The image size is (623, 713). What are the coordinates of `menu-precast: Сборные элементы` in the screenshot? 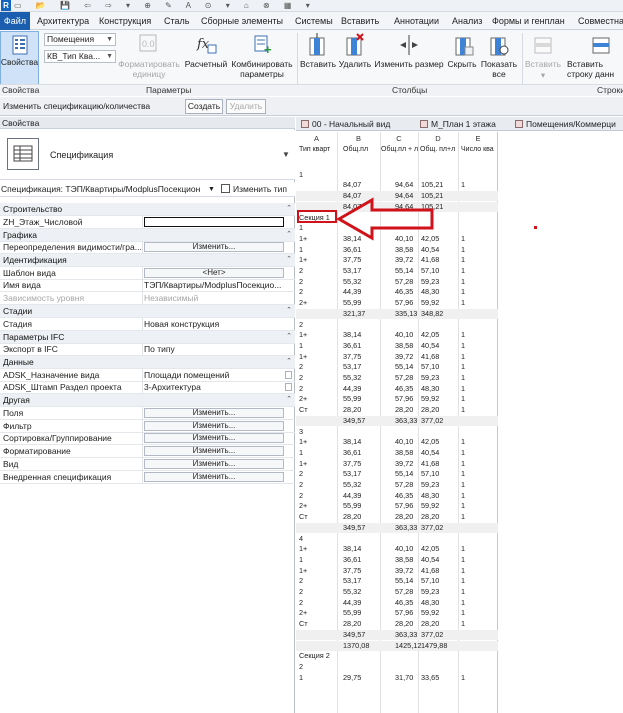 It's located at (242, 21).